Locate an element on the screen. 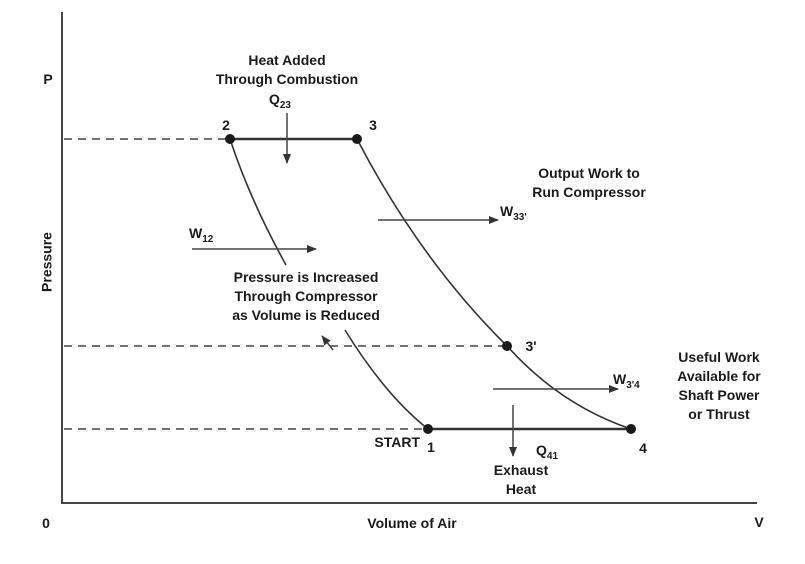  y-axis-label: Pressure is located at coordinates (47, 262).